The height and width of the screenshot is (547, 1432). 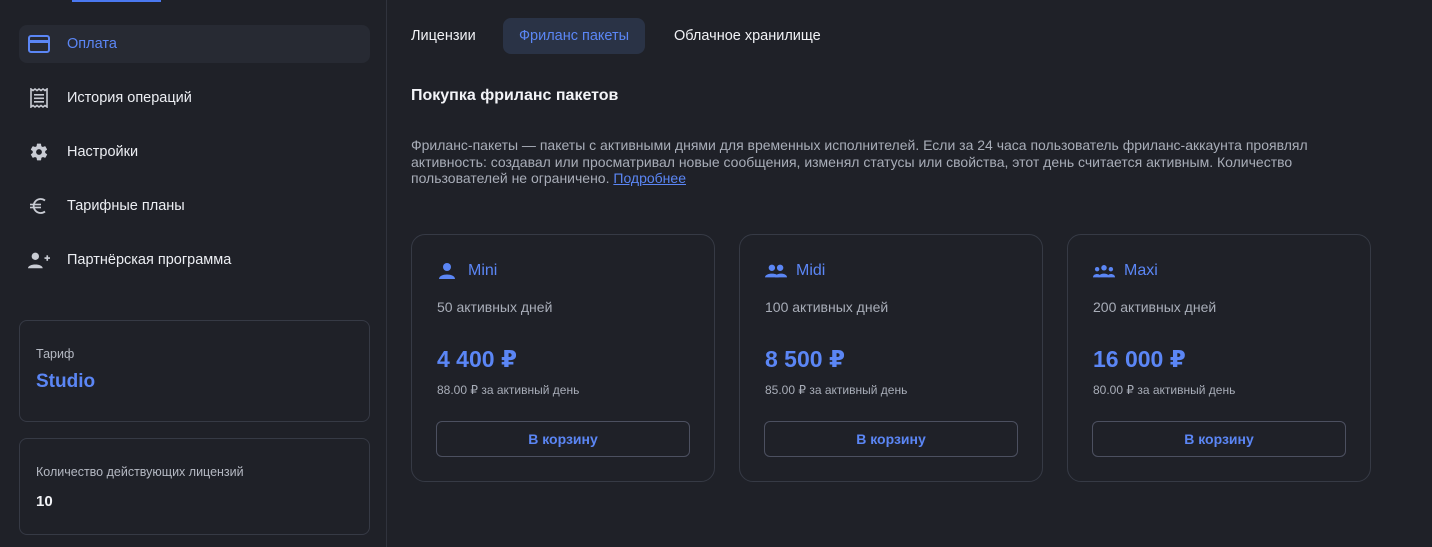 I want to click on licenses-count: 10, so click(x=44, y=501).